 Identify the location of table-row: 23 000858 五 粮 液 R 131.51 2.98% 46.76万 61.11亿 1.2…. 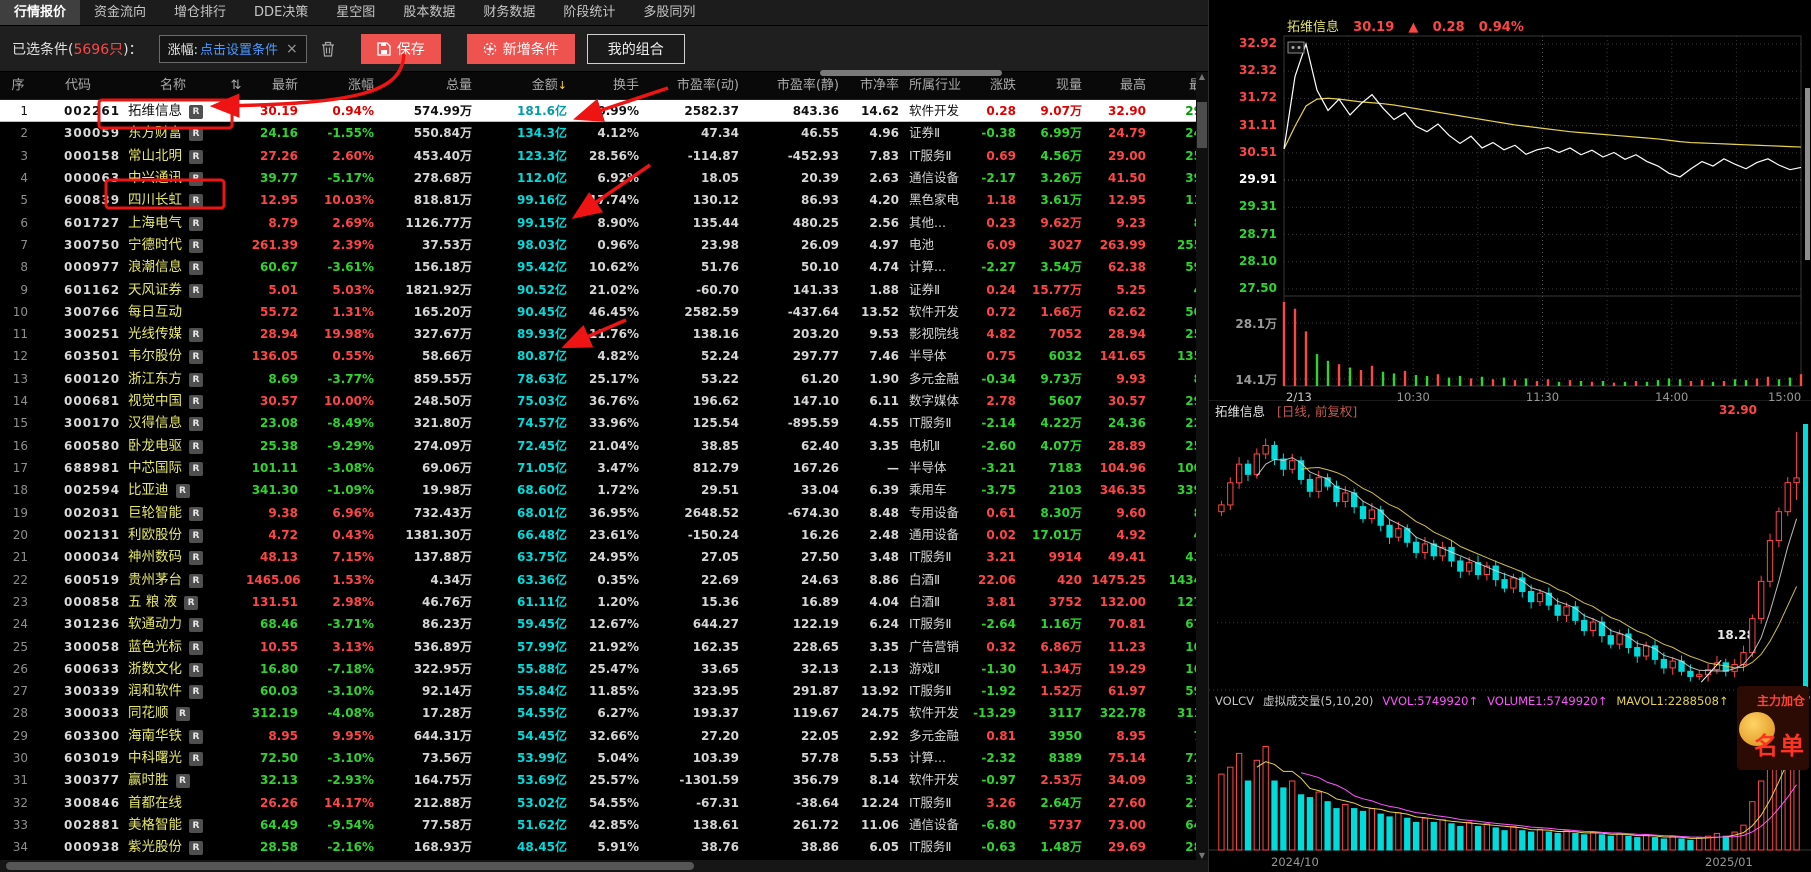
(604, 602).